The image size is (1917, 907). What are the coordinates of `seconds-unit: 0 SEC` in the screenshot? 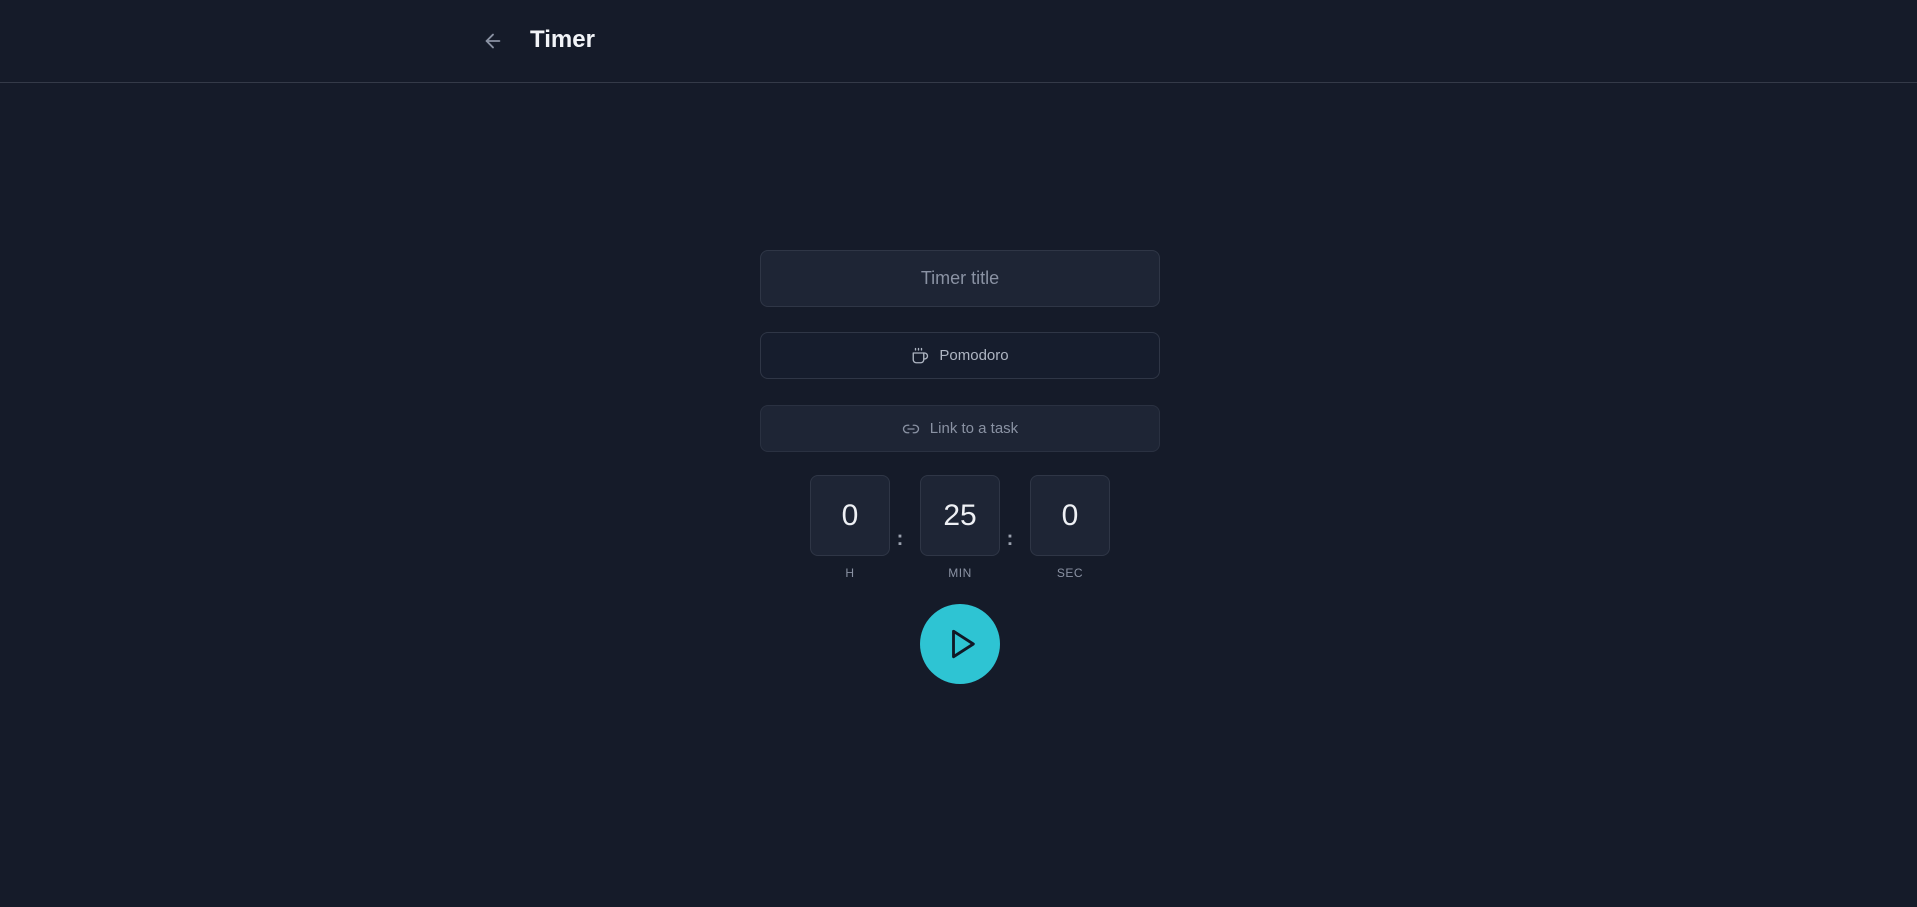 It's located at (1070, 527).